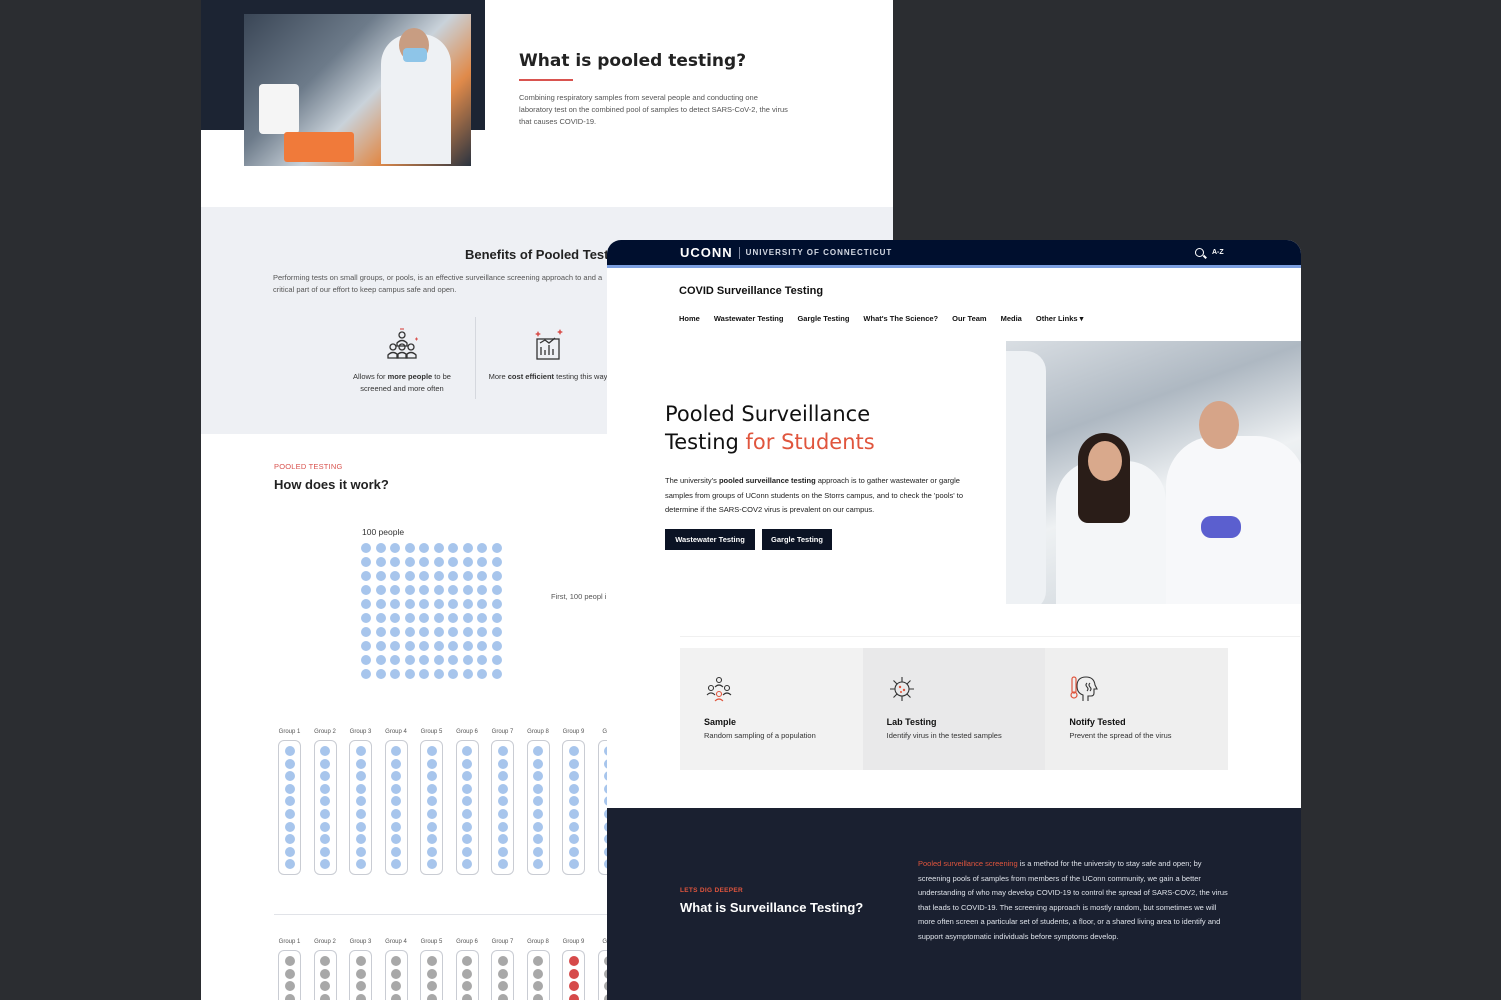  Describe the element at coordinates (633, 61) in the screenshot. I see `pooled-testing-heading: What is pooled testing?` at that location.